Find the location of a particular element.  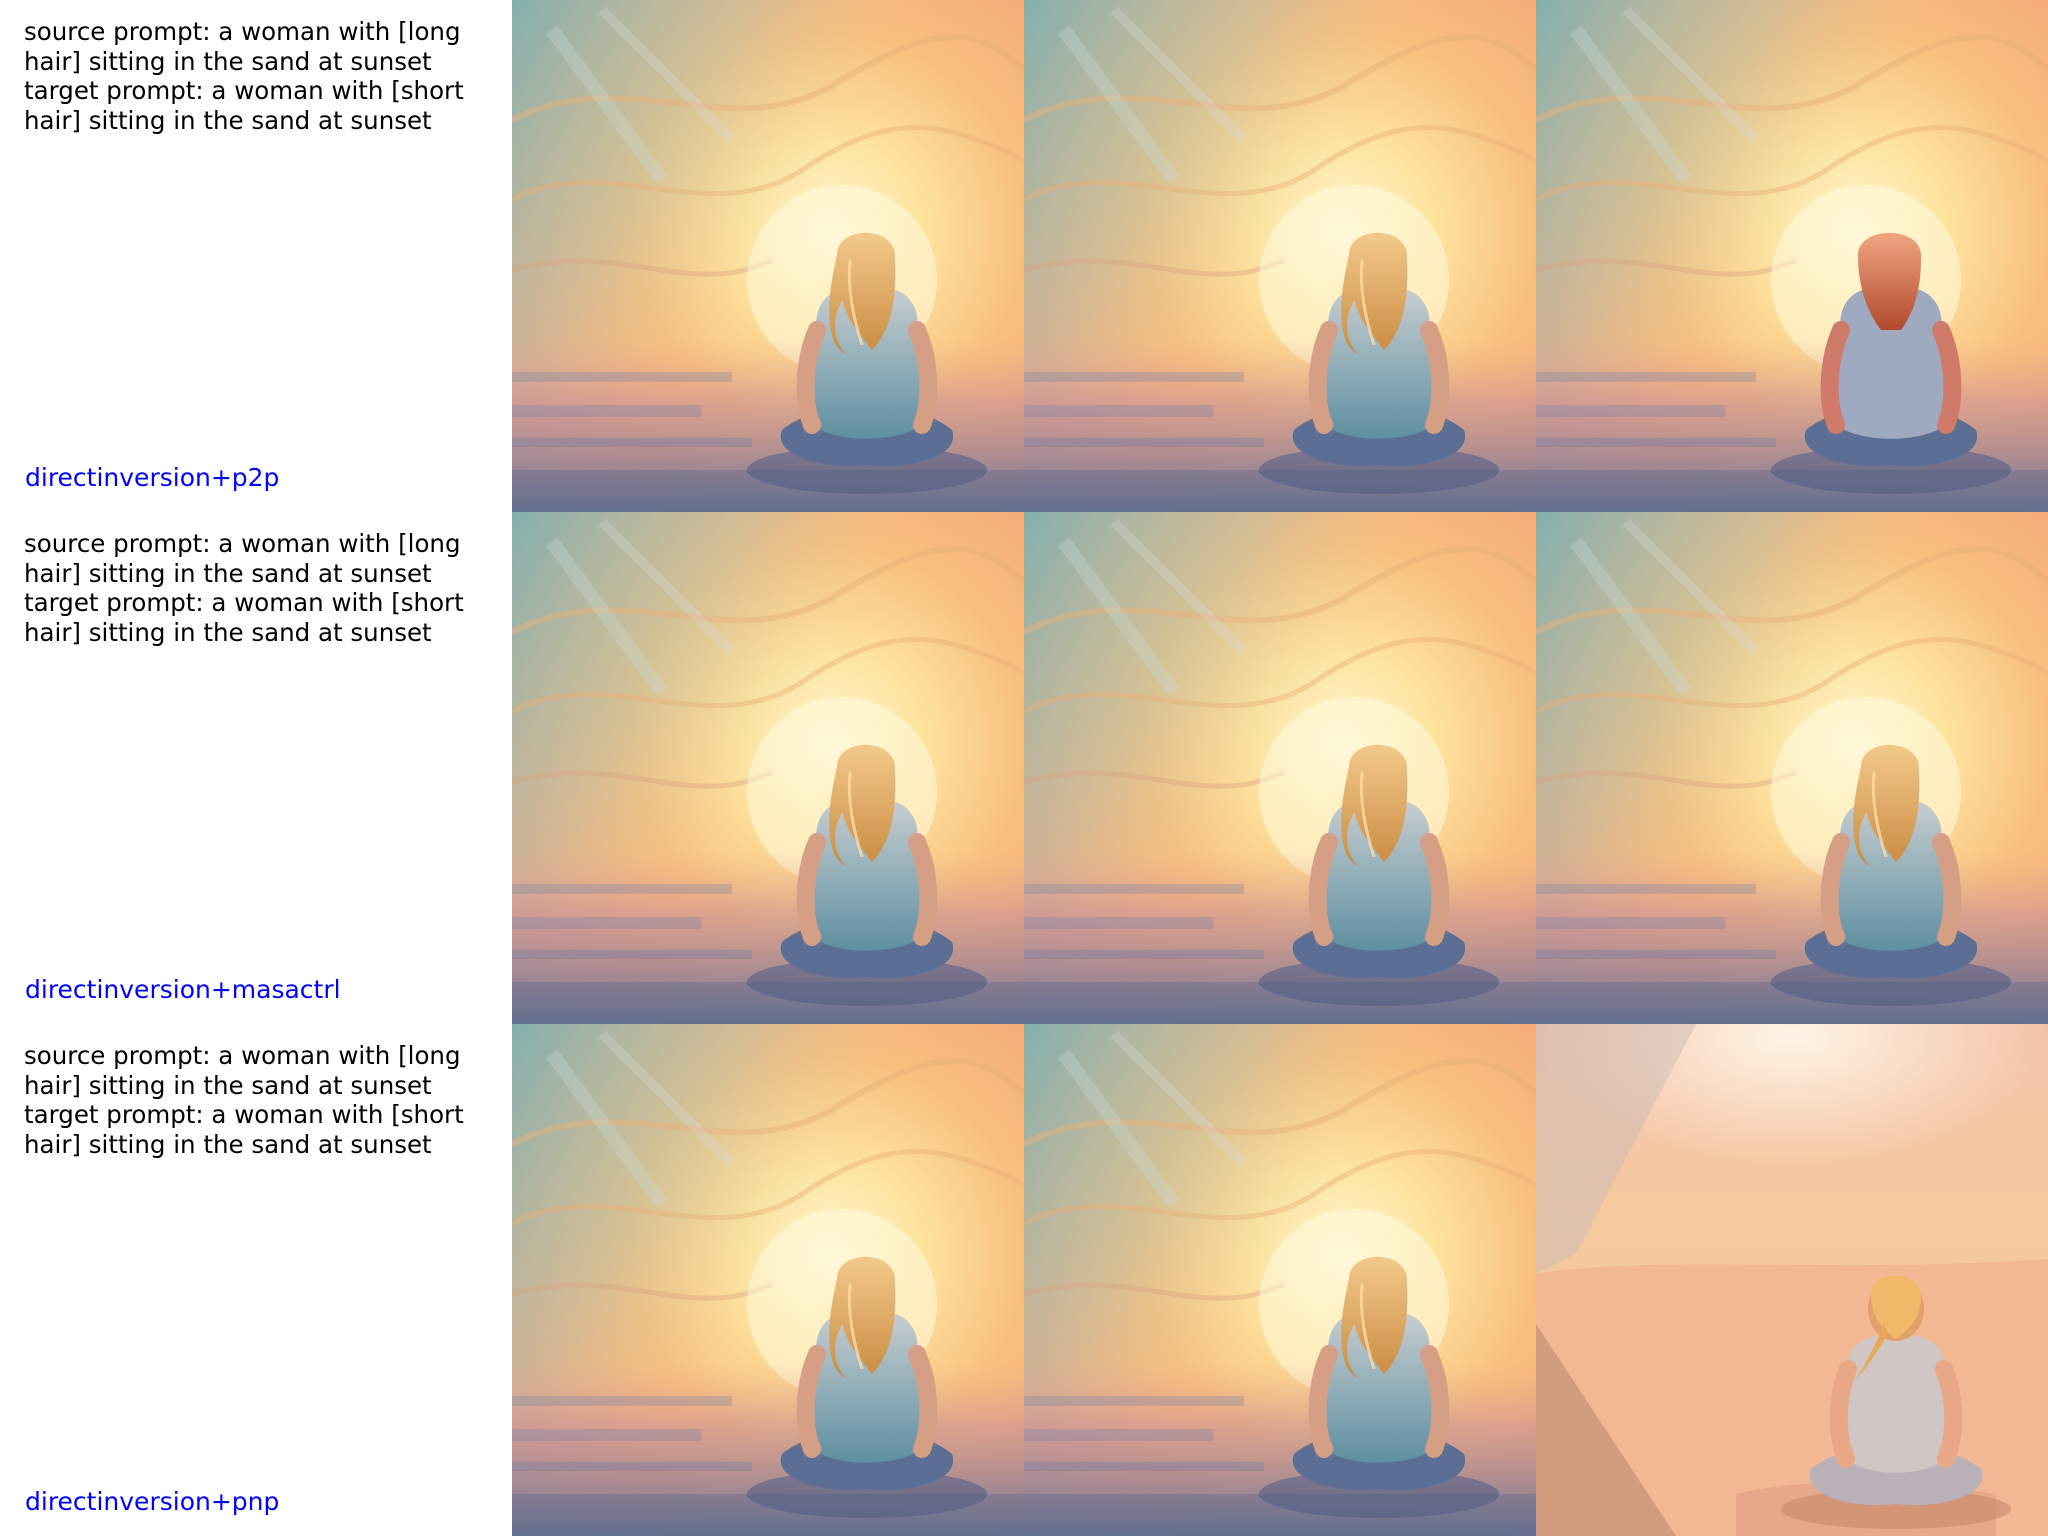

method-label: directinversion+pnp is located at coordinates (152, 1501).